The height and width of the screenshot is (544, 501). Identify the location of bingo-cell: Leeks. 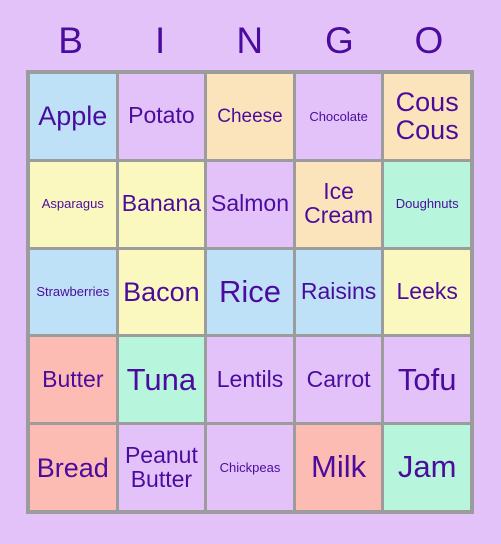
(427, 292).